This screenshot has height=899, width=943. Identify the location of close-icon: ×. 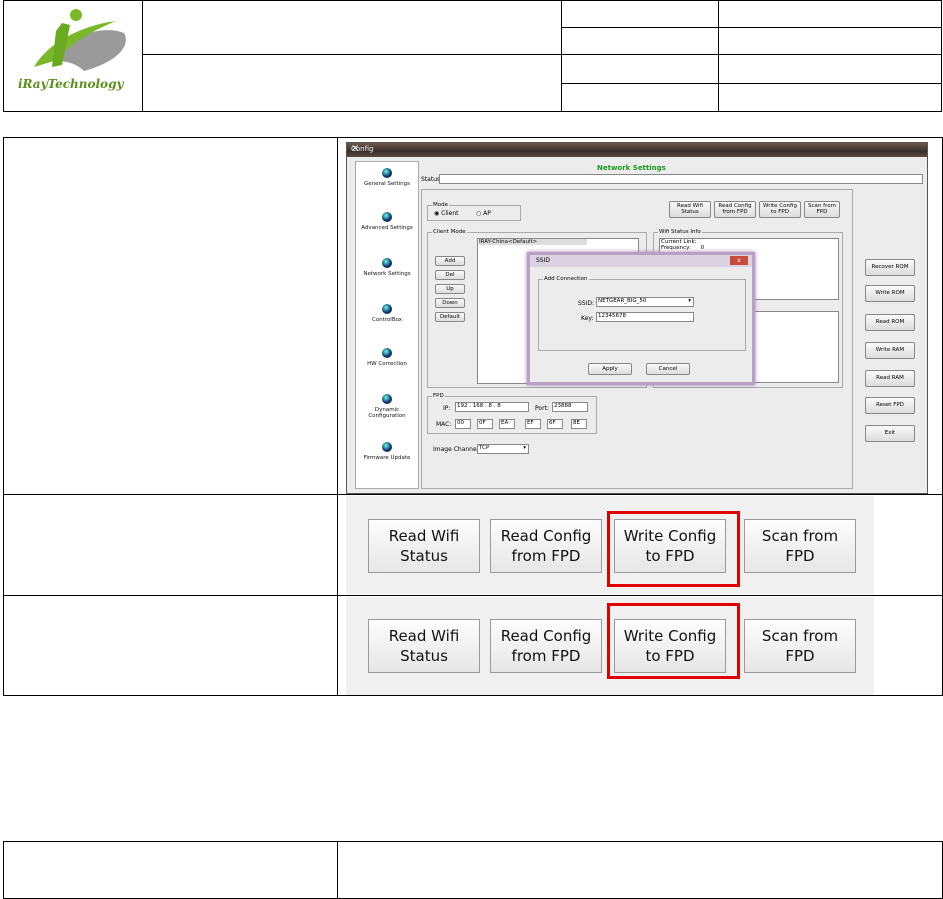
(636, 148).